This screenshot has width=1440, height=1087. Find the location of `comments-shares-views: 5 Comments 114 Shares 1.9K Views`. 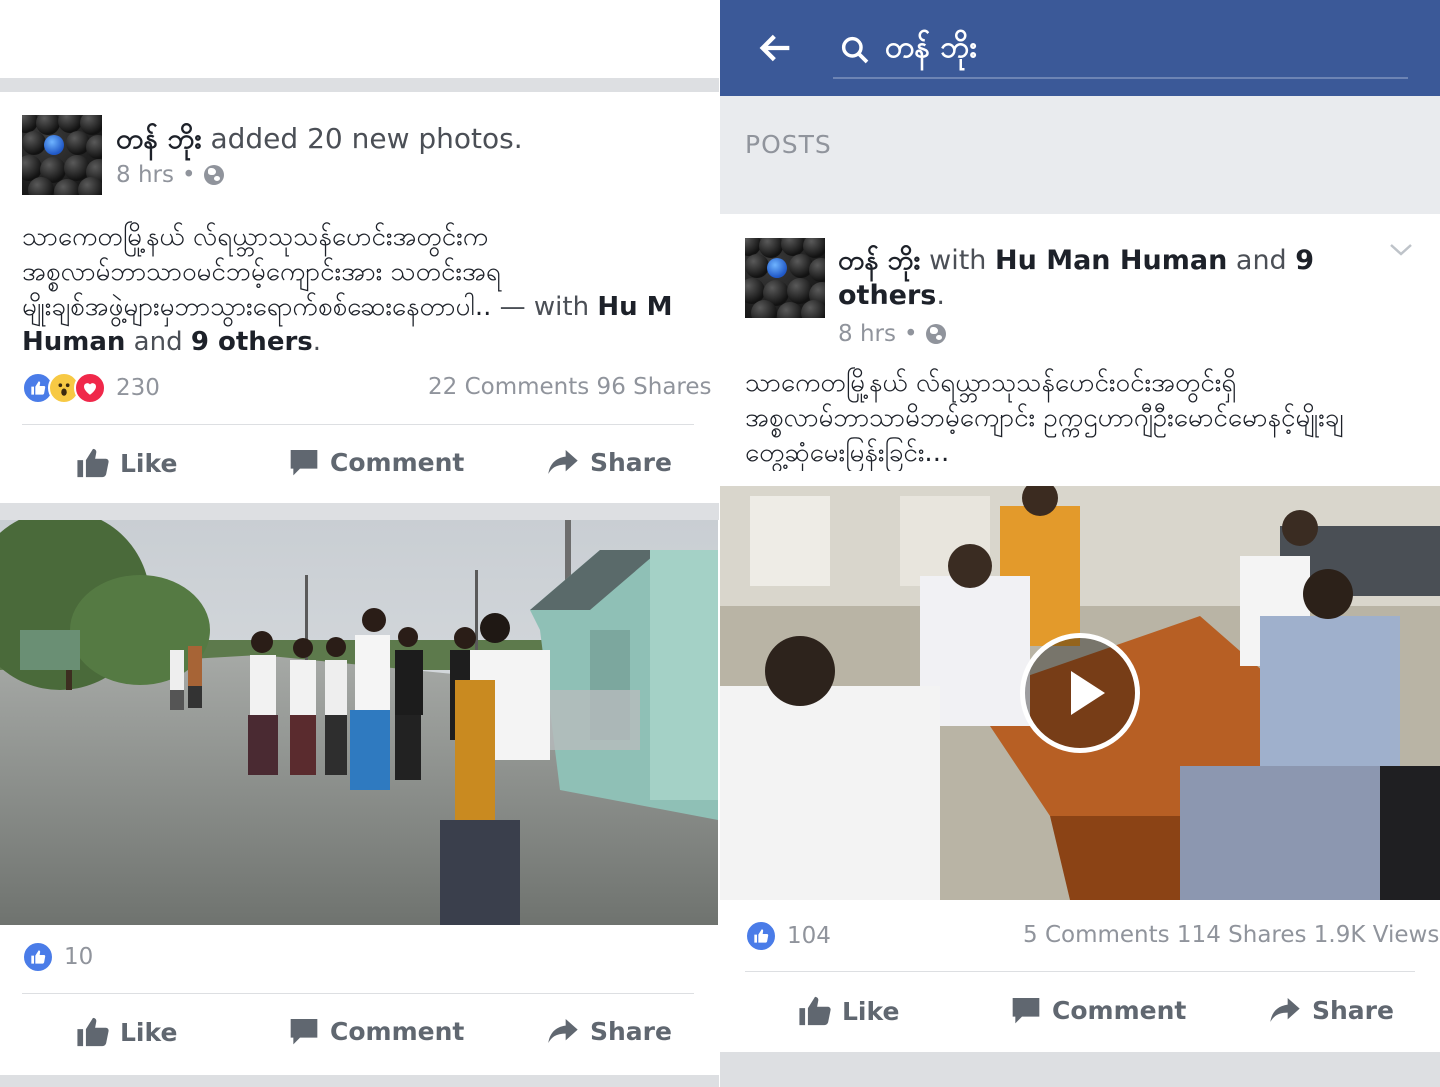

comments-shares-views: 5 Comments 114 Shares 1.9K Views is located at coordinates (1231, 935).